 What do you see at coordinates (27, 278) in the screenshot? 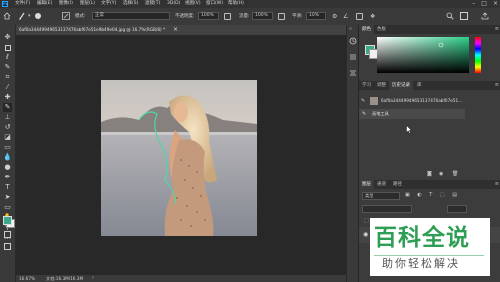
I see `zoom-level: 16.67%` at bounding box center [27, 278].